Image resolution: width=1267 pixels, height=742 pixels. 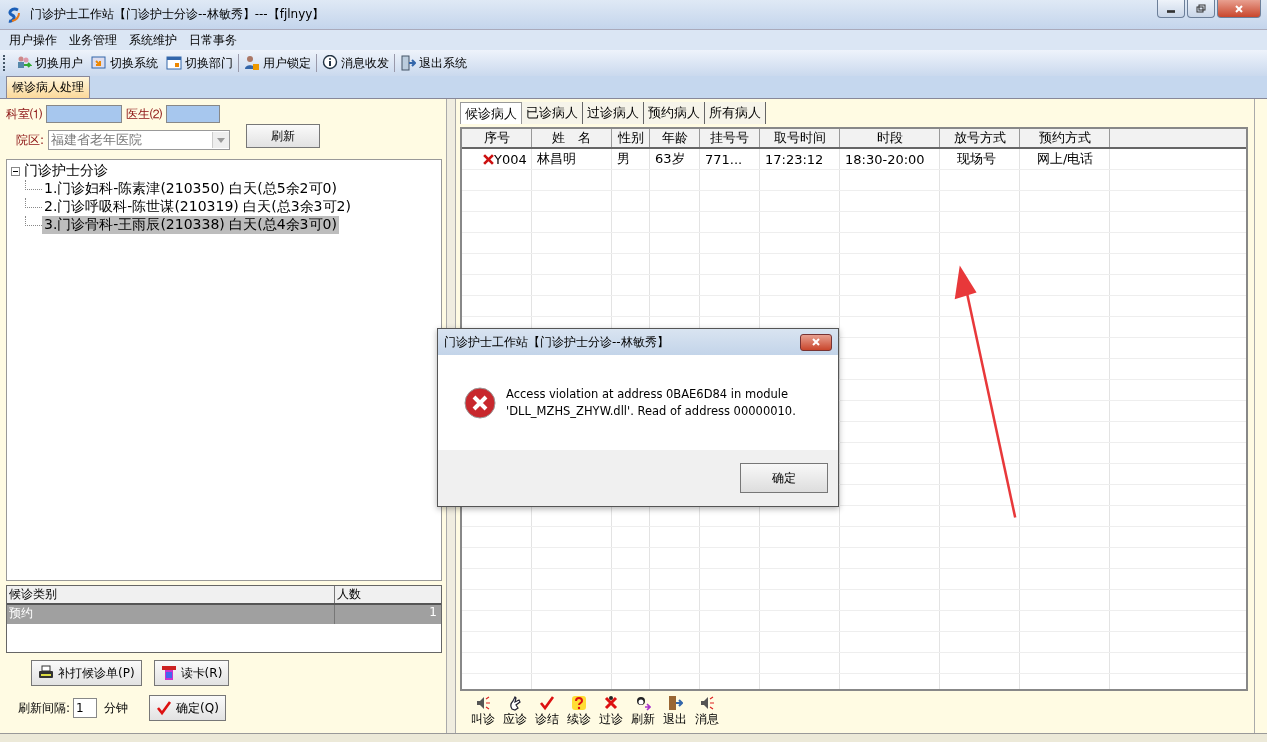 I want to click on column-header: 人数, so click(x=349, y=594).